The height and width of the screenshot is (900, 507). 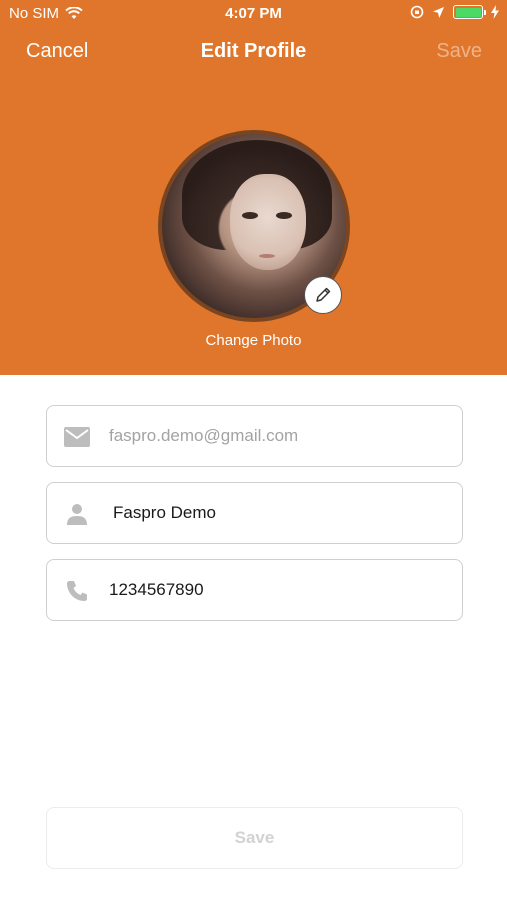 What do you see at coordinates (164, 513) in the screenshot?
I see `name-input: Faspro Demo` at bounding box center [164, 513].